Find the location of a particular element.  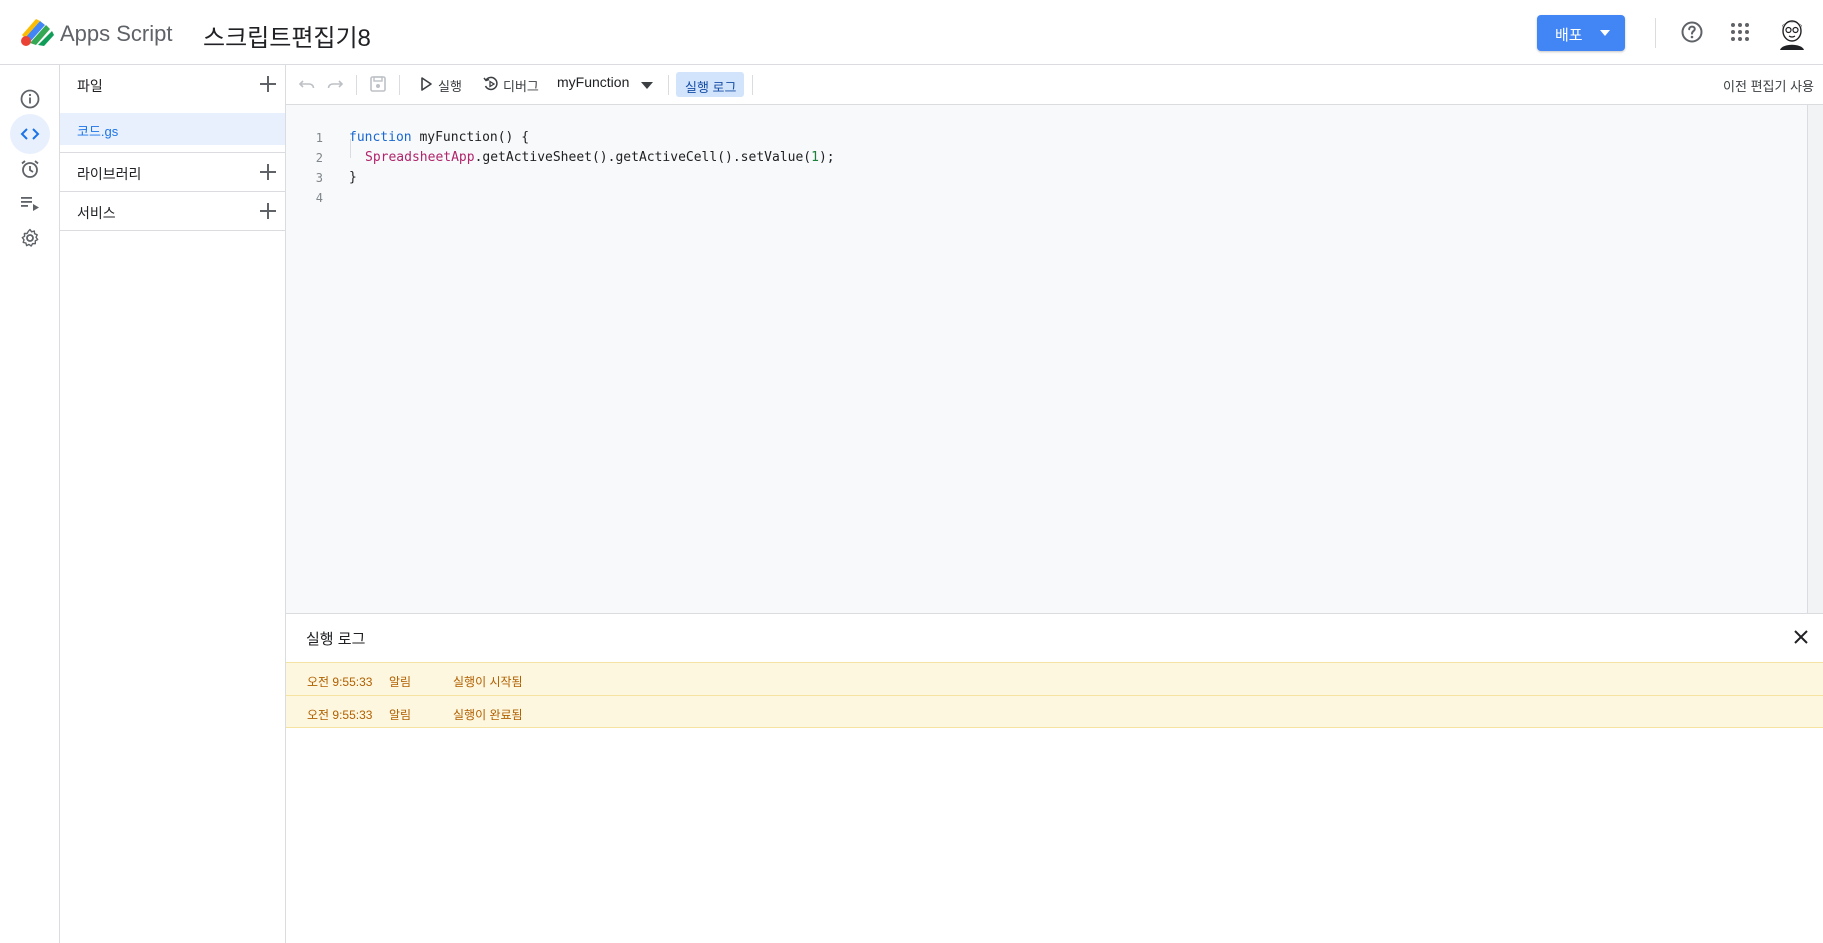

code-line: 1 function myFunction() { is located at coordinates (407, 139).